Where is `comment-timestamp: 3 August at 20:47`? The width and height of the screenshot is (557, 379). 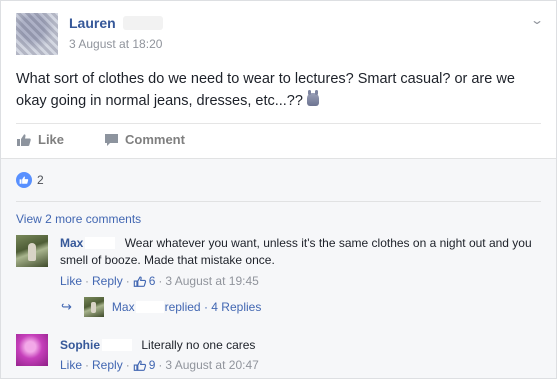
comment-timestamp: 3 August at 20:47 is located at coordinates (211, 365).